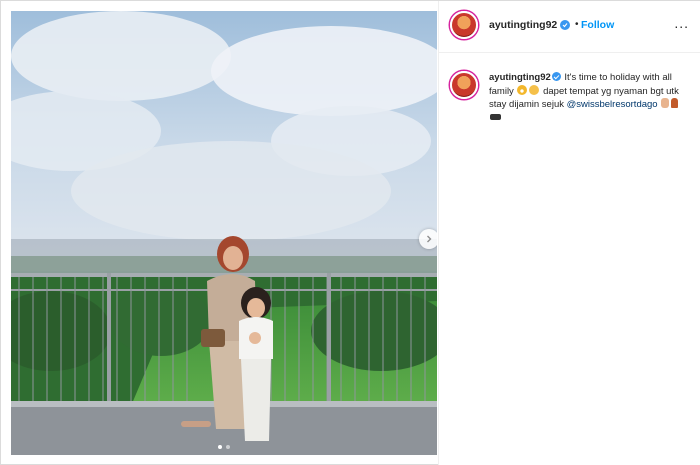  Describe the element at coordinates (523, 25) in the screenshot. I see `header-username: ayutingting92` at that location.